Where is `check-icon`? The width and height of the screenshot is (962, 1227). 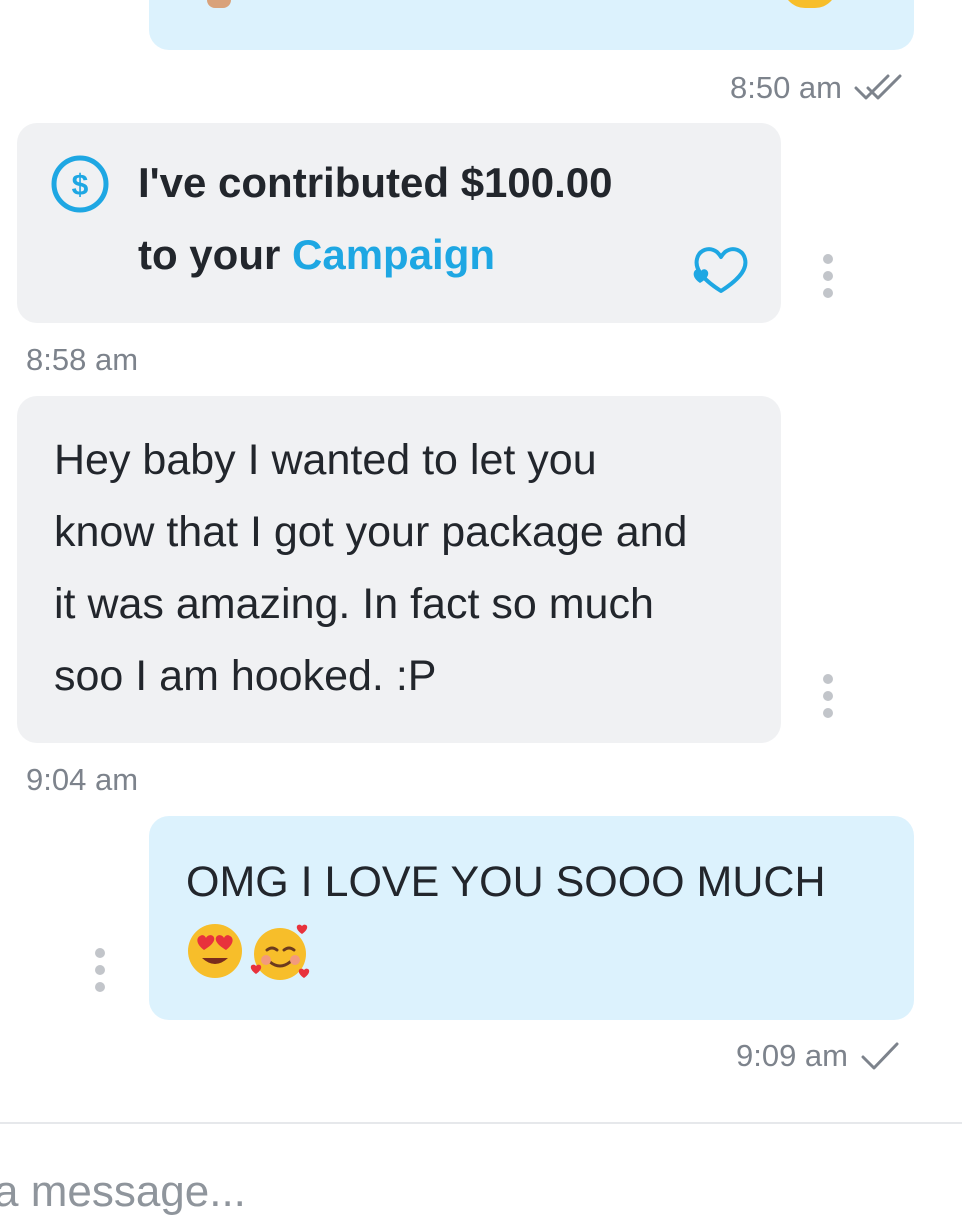 check-icon is located at coordinates (880, 1056).